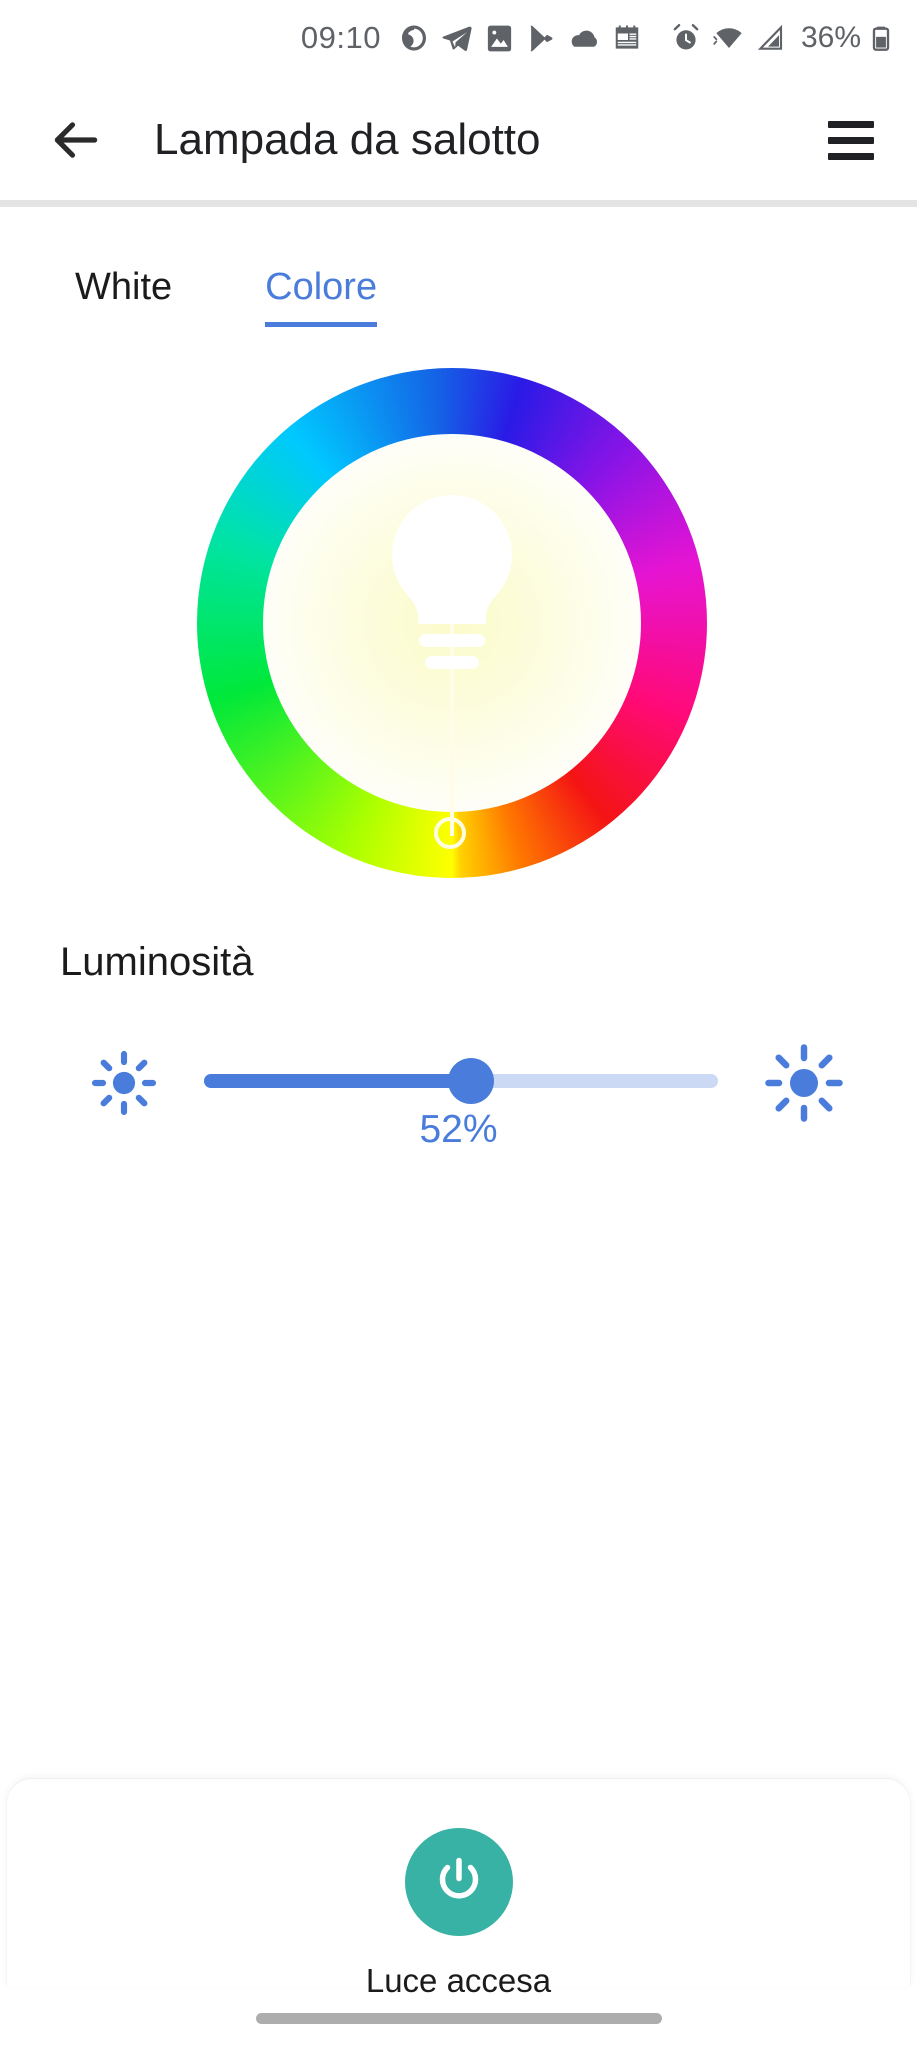 Image resolution: width=917 pixels, height=2048 pixels. Describe the element at coordinates (123, 292) in the screenshot. I see `tab-white: White` at that location.